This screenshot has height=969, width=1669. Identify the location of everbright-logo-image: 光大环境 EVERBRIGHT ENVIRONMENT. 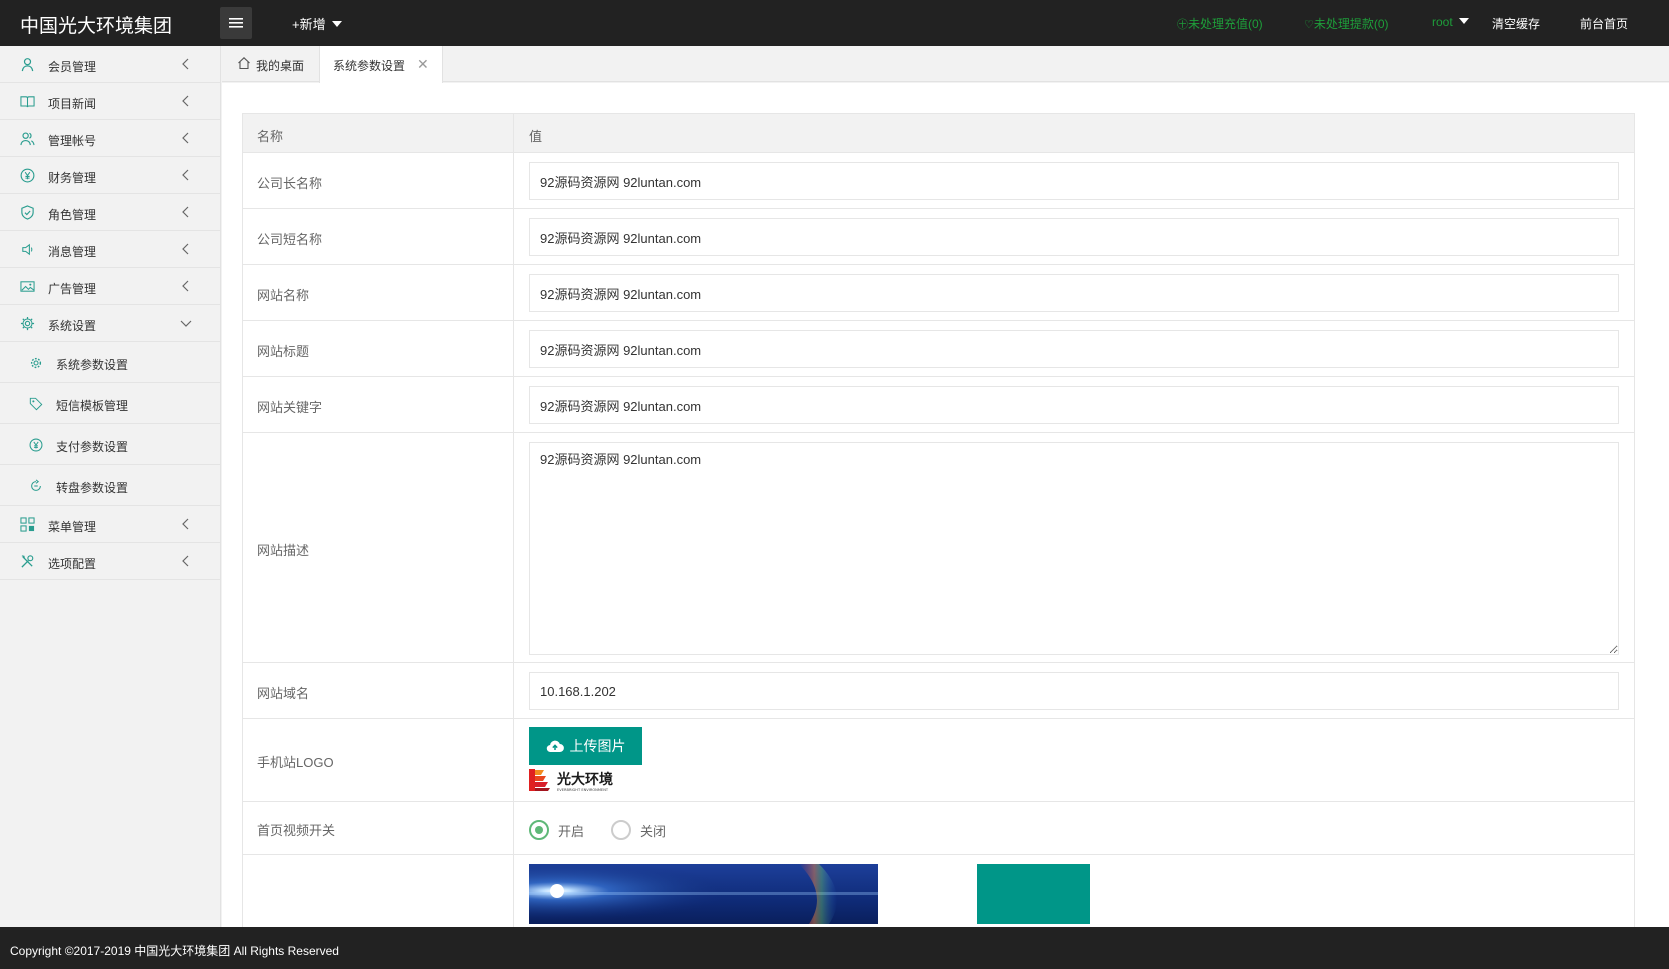
(571, 780).